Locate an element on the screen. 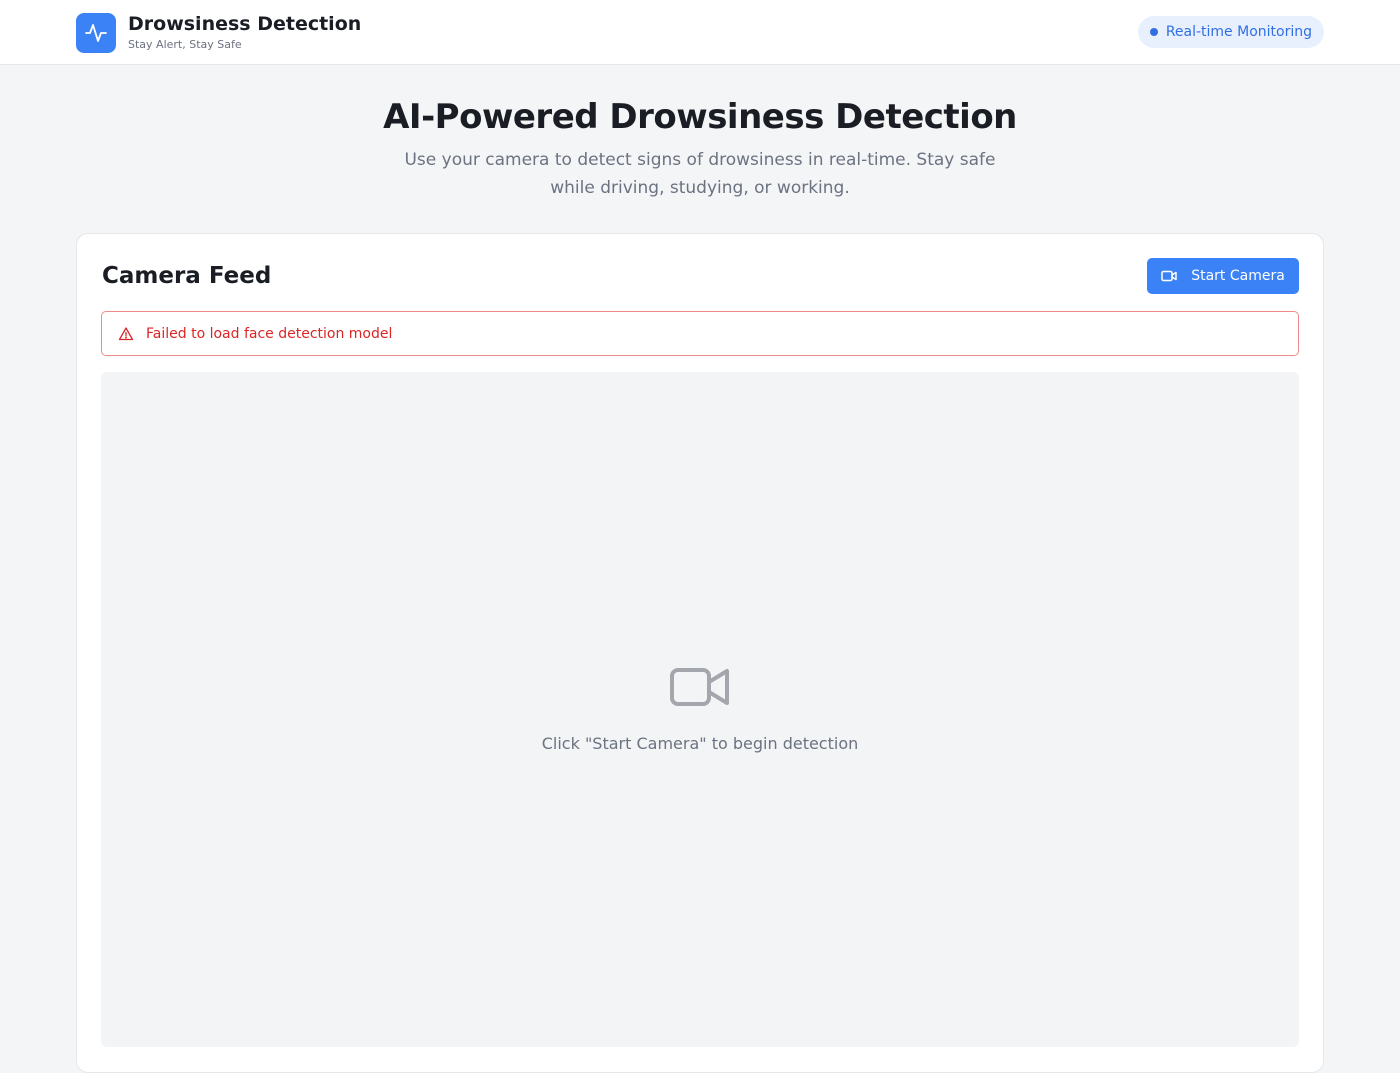 This screenshot has width=1400, height=1073. app-tagline: Stay Alert, Stay Safe is located at coordinates (185, 44).